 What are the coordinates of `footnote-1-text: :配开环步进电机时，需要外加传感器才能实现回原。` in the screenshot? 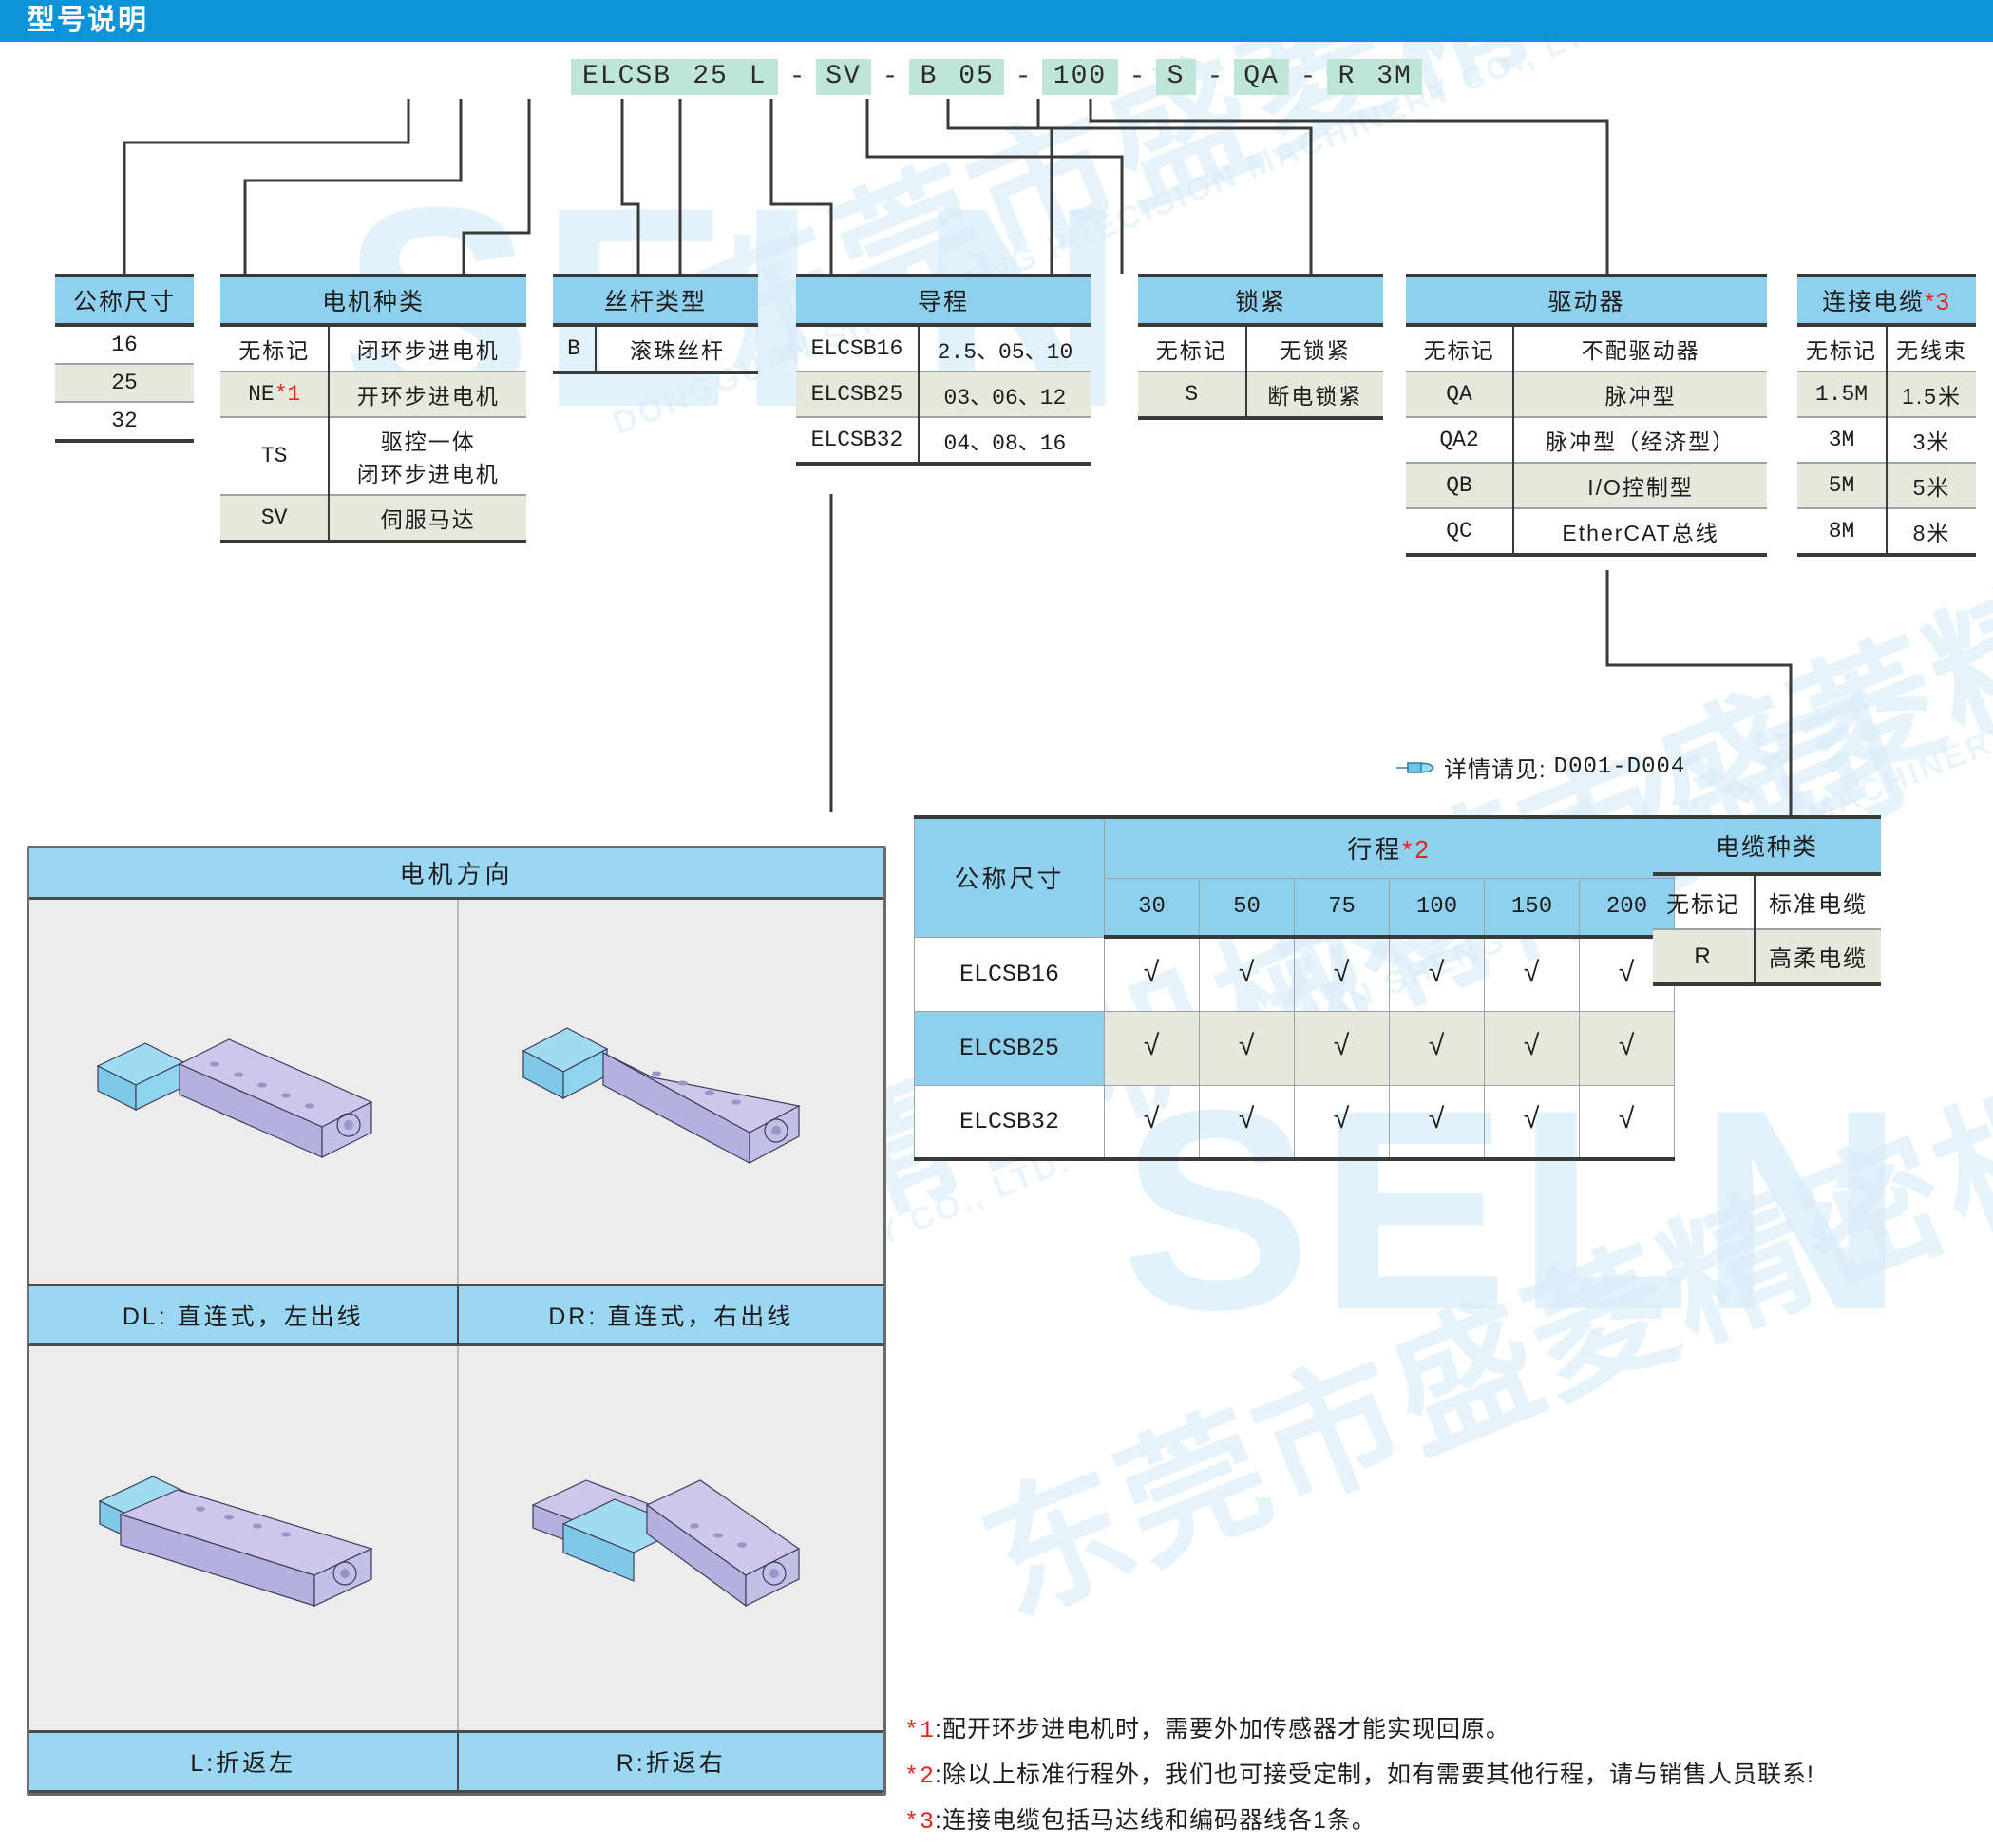 It's located at (1222, 1730).